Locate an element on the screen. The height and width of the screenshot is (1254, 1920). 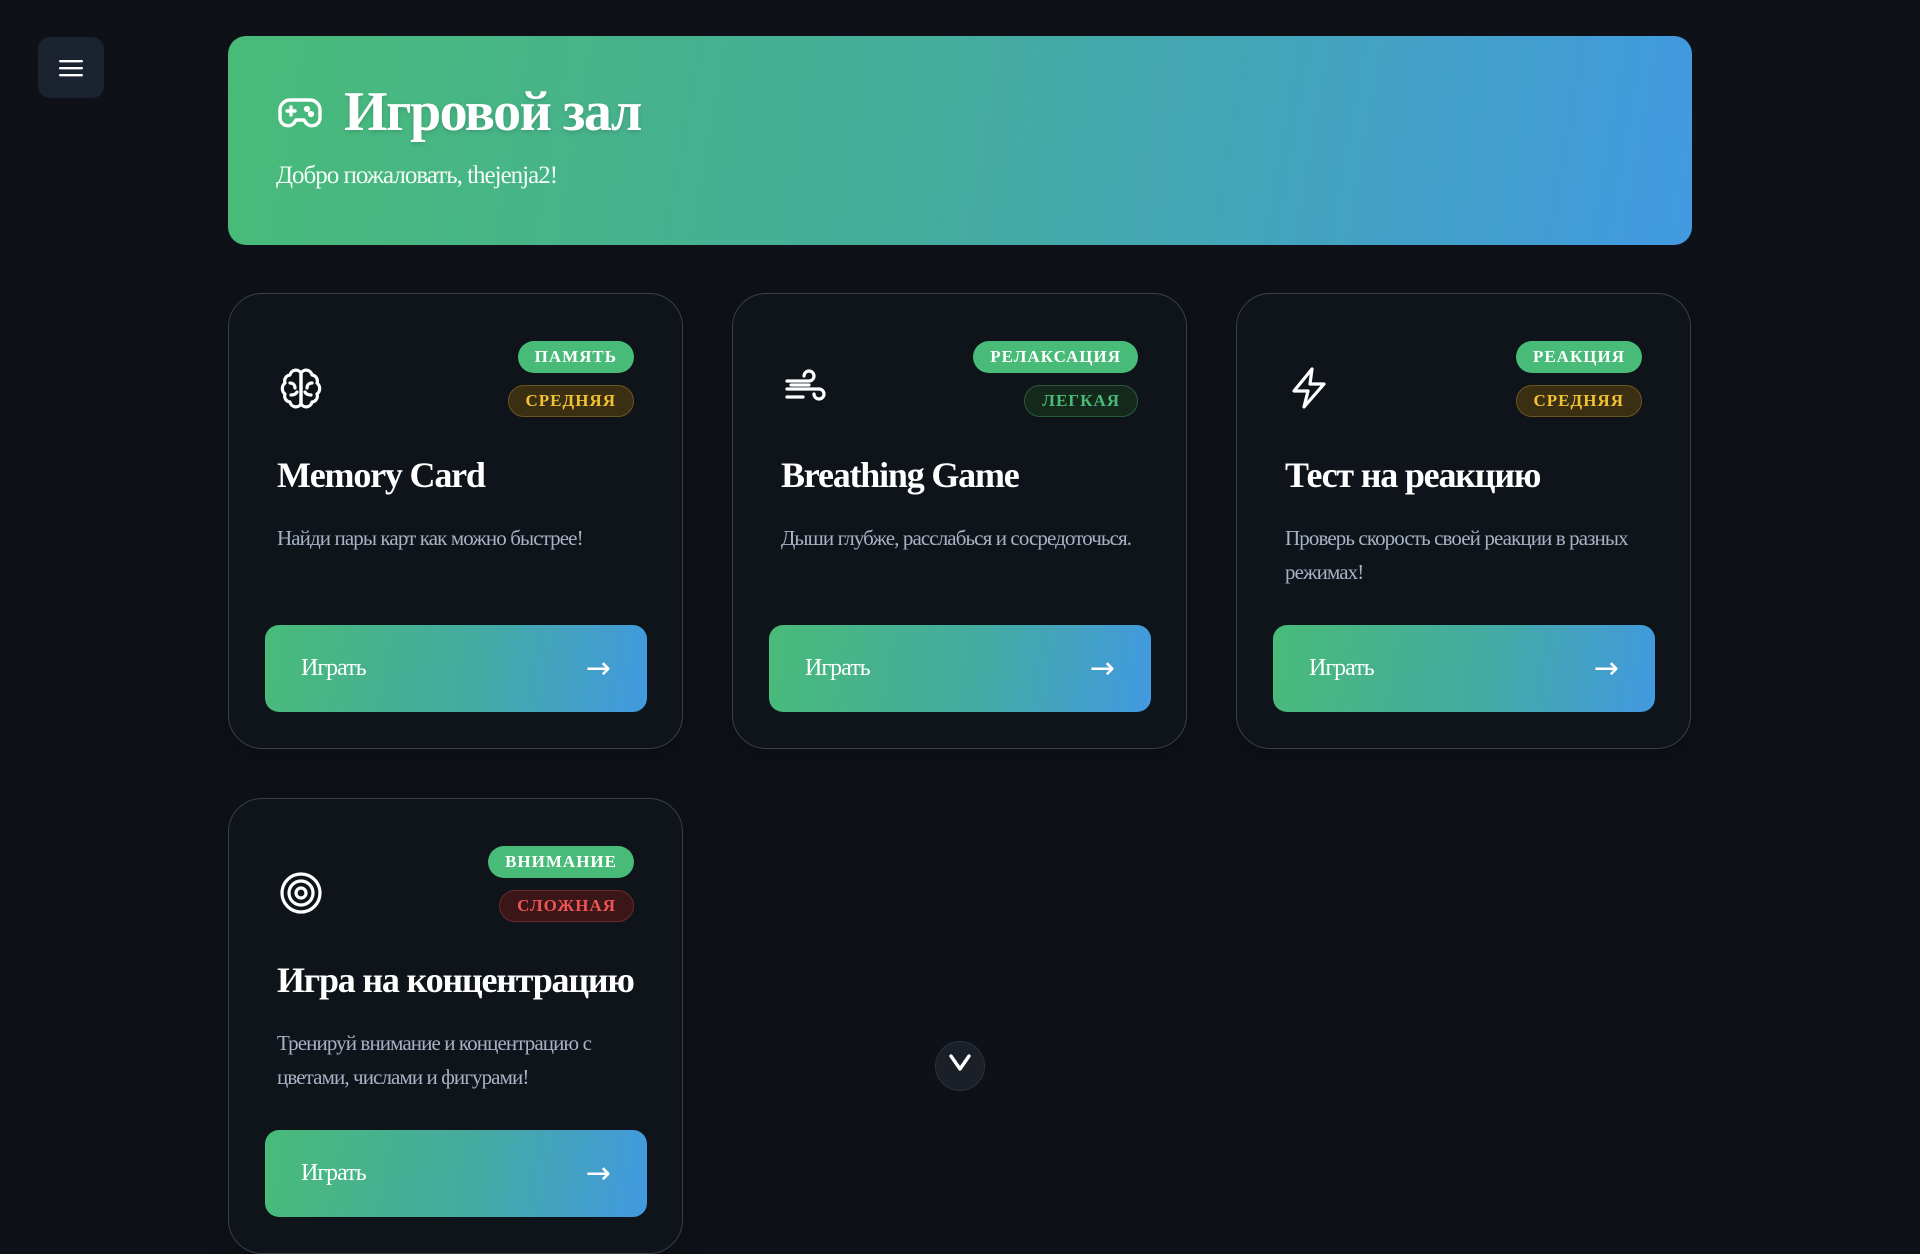
category-badge: ПАМЯТЬ is located at coordinates (575, 357).